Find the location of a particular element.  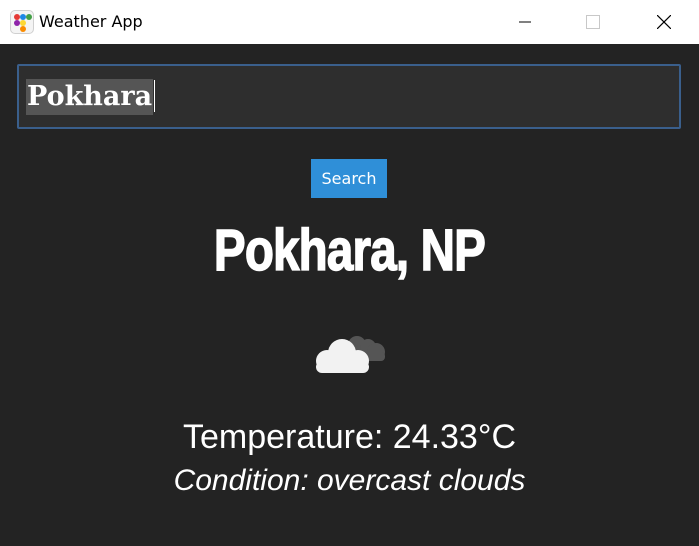

title-bar: Weather App is located at coordinates (349, 22).